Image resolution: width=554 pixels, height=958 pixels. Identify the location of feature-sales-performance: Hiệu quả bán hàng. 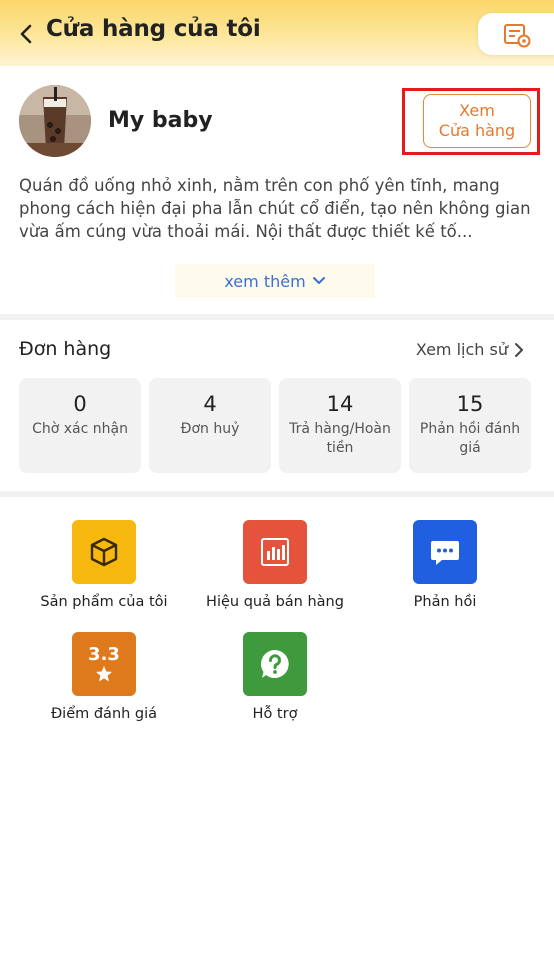
(275, 565).